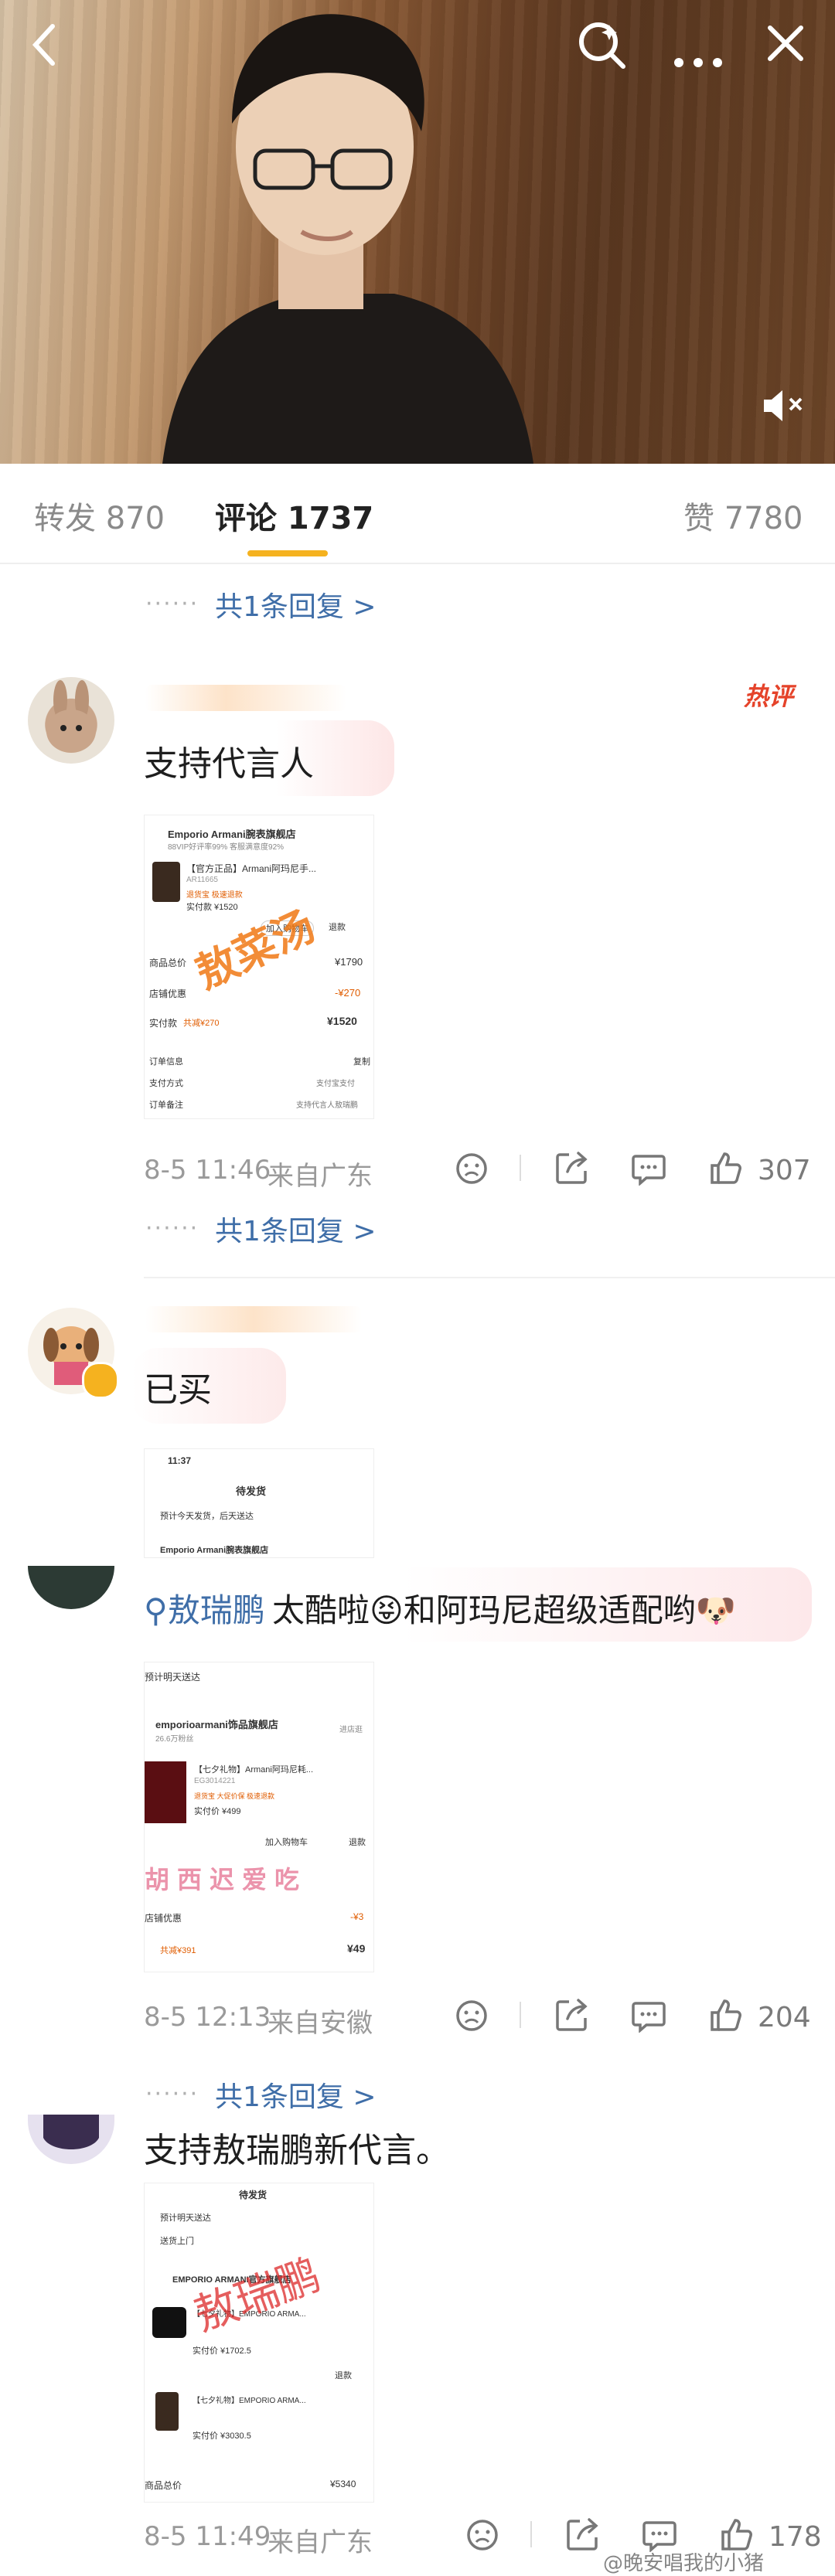  What do you see at coordinates (229, 764) in the screenshot?
I see `comment-text: 支持代言人` at bounding box center [229, 764].